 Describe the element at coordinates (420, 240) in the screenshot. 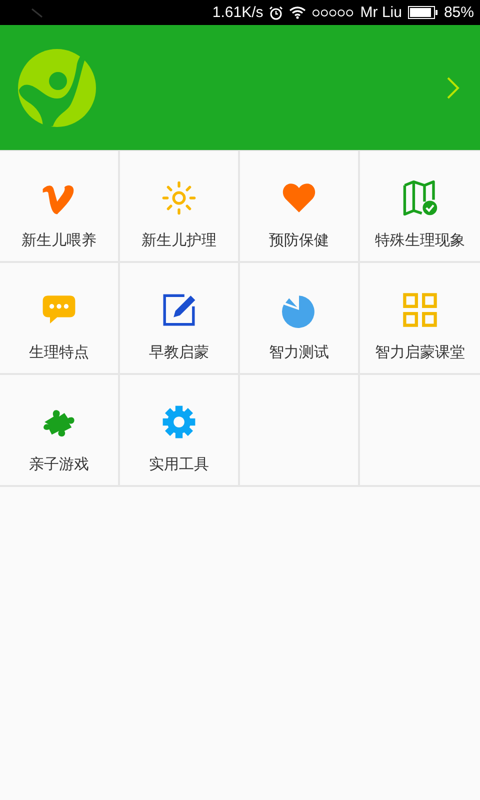

I see `tile-label: 特殊生理现象` at that location.